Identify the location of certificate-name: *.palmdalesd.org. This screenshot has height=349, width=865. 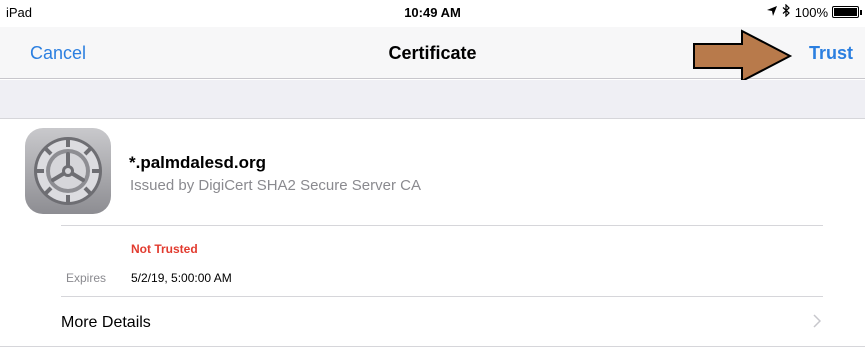
(197, 162).